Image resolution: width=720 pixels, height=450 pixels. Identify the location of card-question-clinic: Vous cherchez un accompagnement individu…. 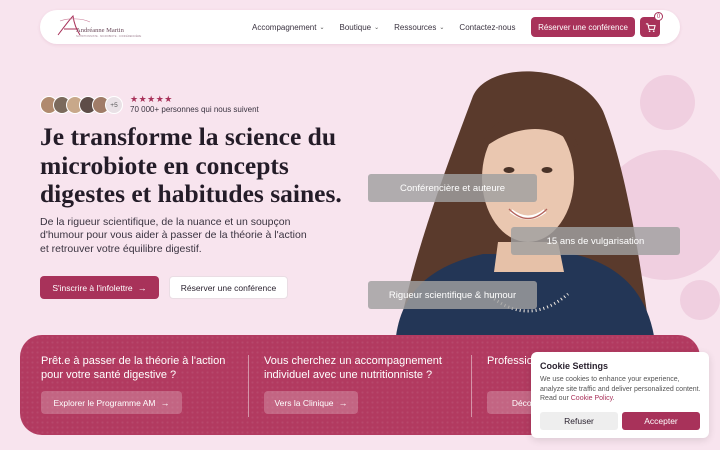
(353, 368).